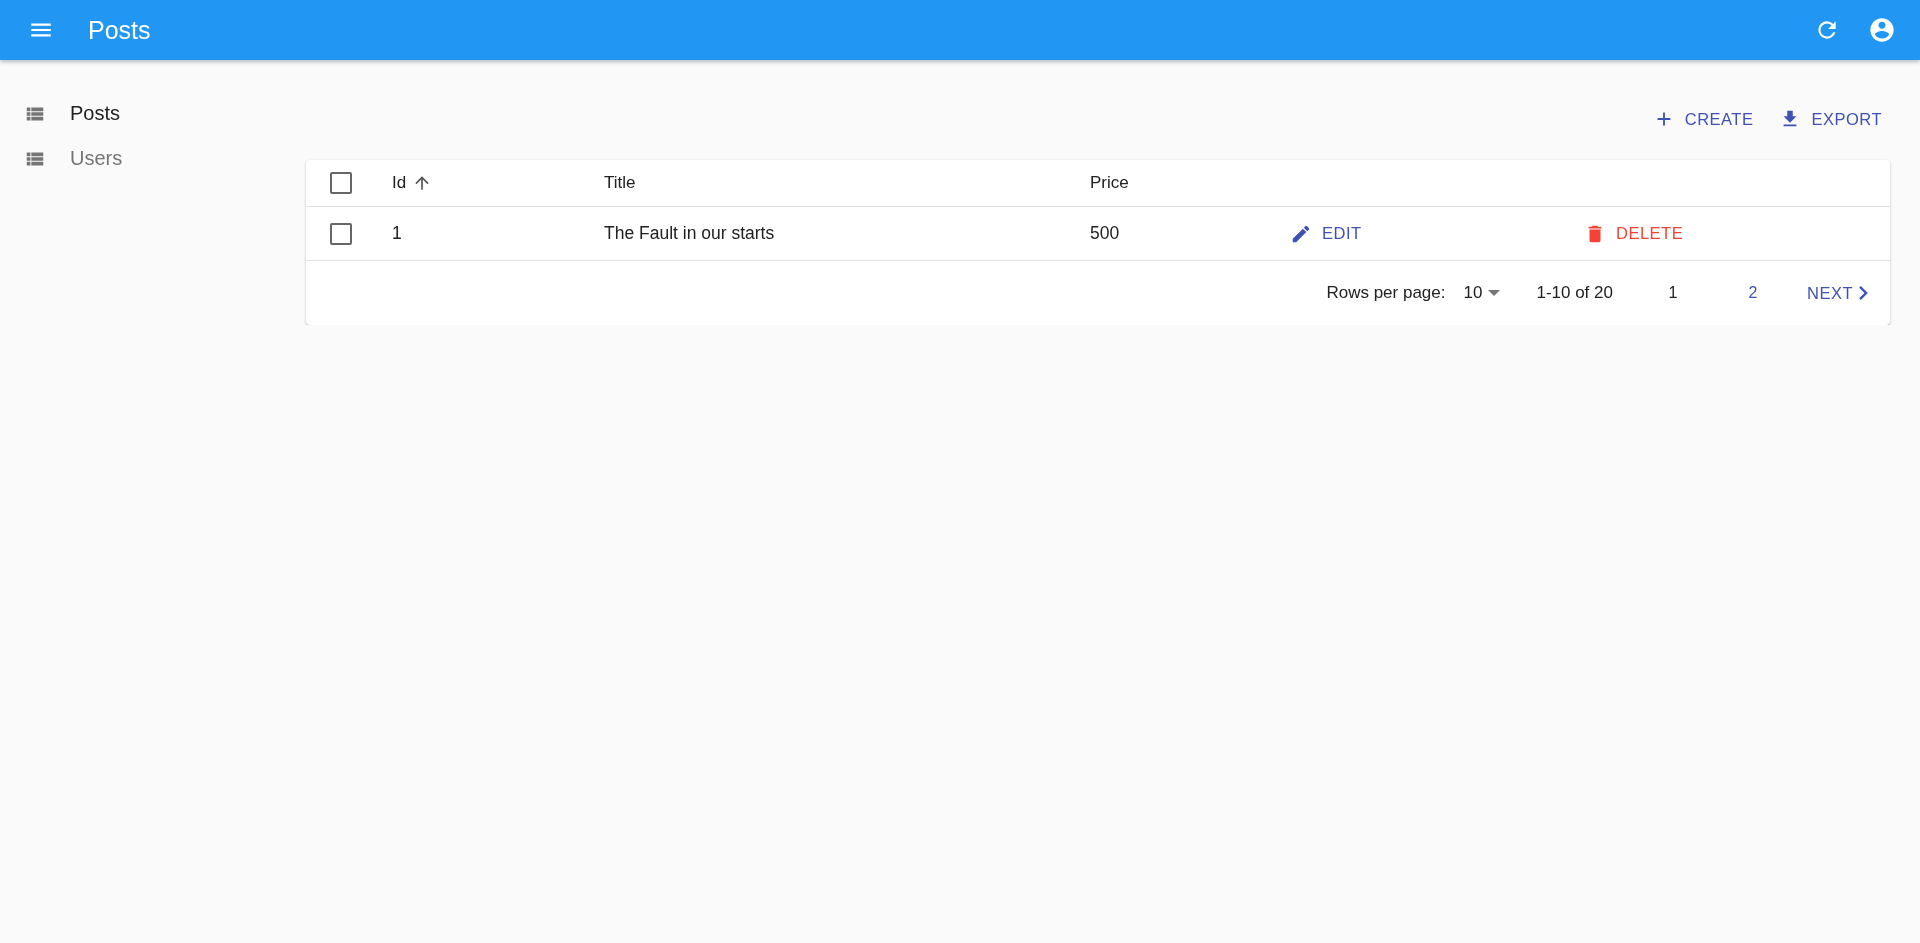  Describe the element at coordinates (1703, 119) in the screenshot. I see `create-button: CREATE` at that location.